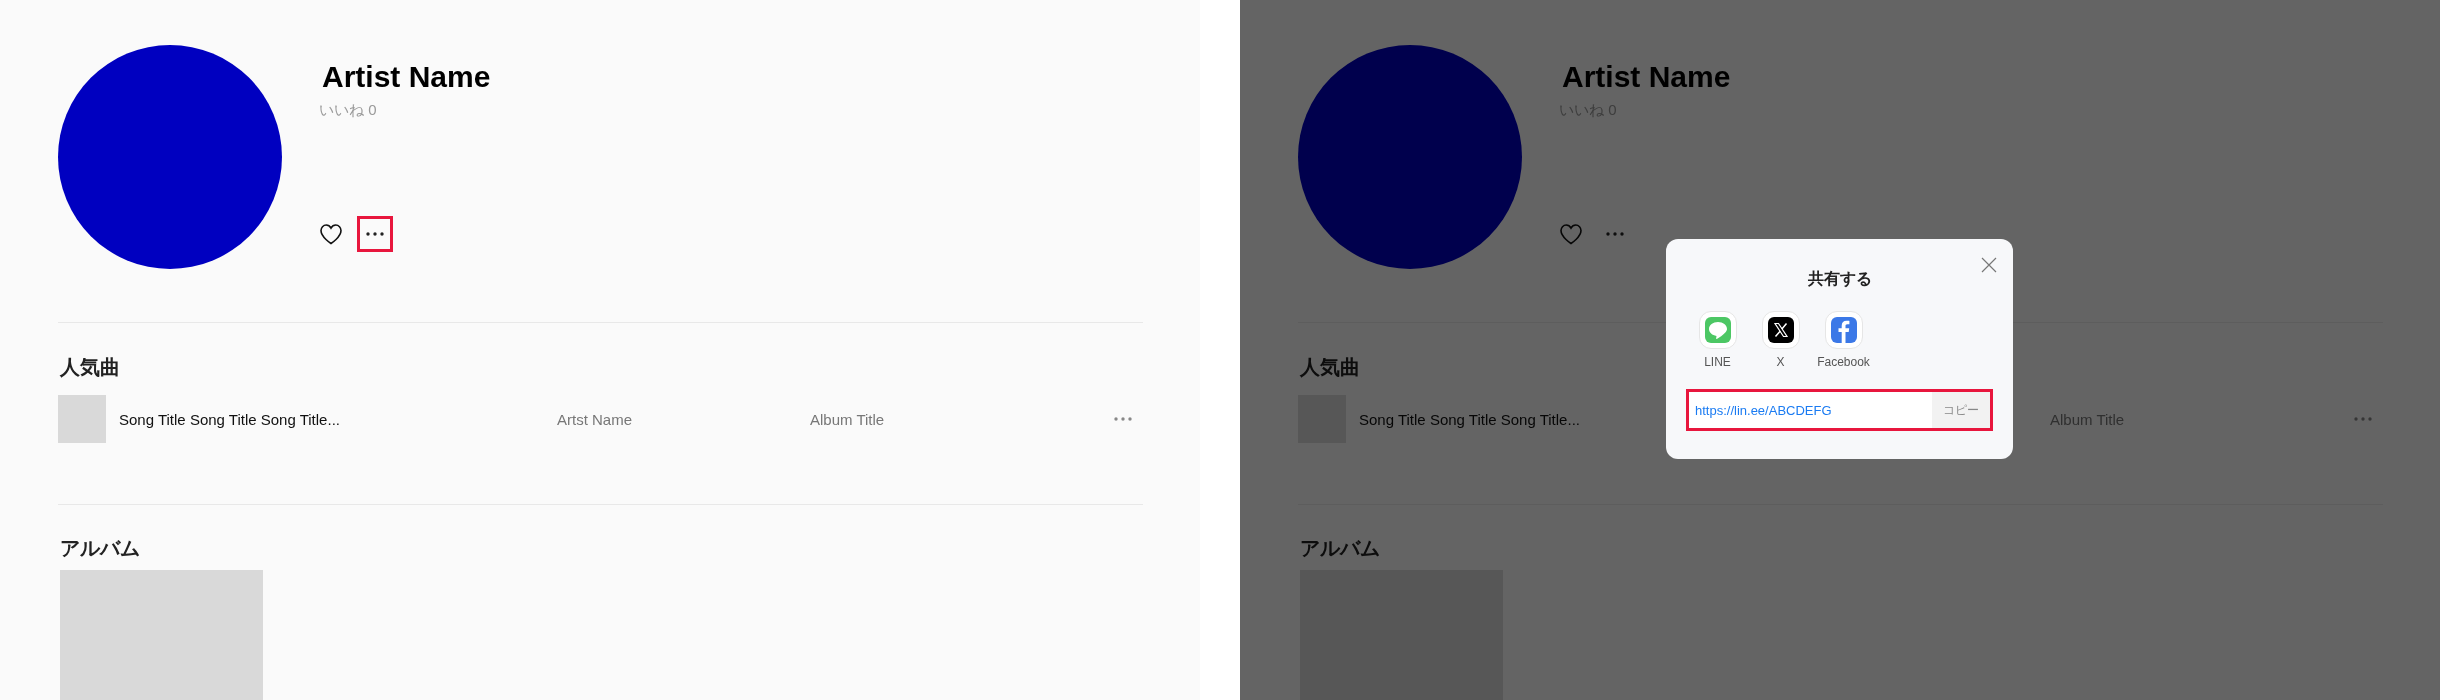 The width and height of the screenshot is (2440, 700). I want to click on chat-bubble-icon, so click(1717, 330).